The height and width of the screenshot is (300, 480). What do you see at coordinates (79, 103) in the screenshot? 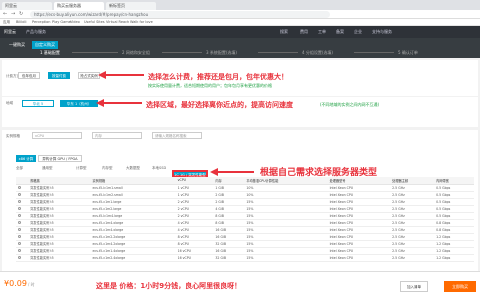
I see `zone-button: 华东 1（杭州）` at bounding box center [79, 103].